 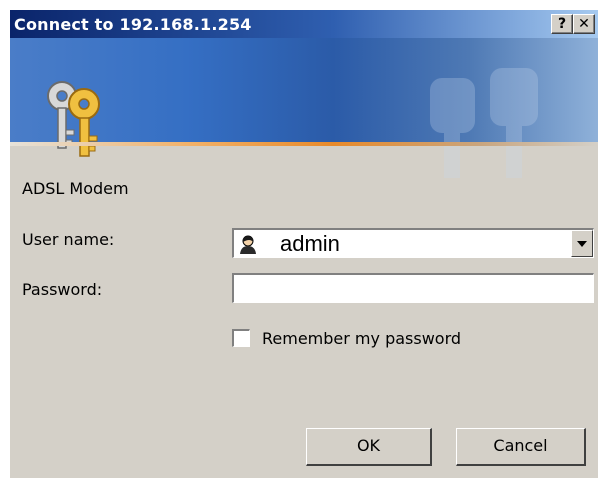 I want to click on realm-label: ADSL Modem, so click(x=75, y=188).